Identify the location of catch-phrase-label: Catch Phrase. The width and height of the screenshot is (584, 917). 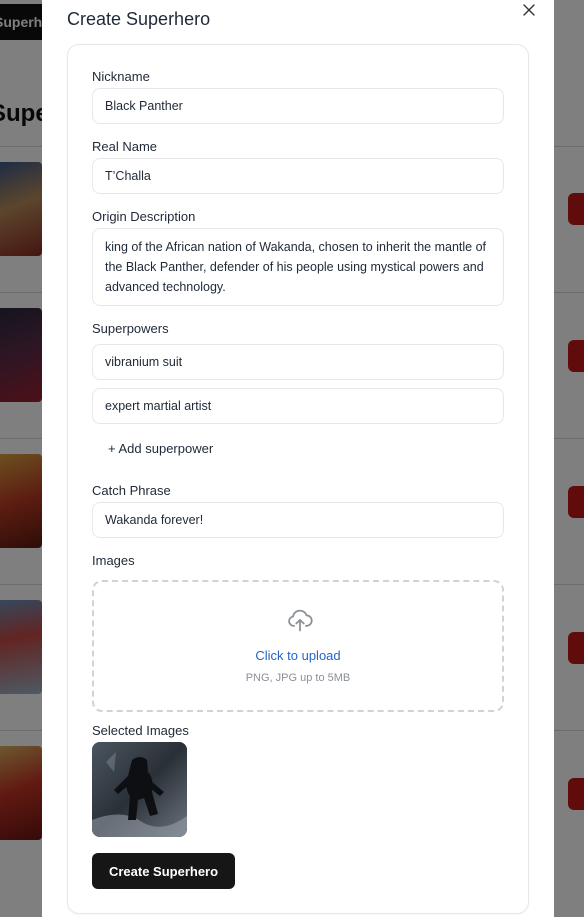
(131, 490).